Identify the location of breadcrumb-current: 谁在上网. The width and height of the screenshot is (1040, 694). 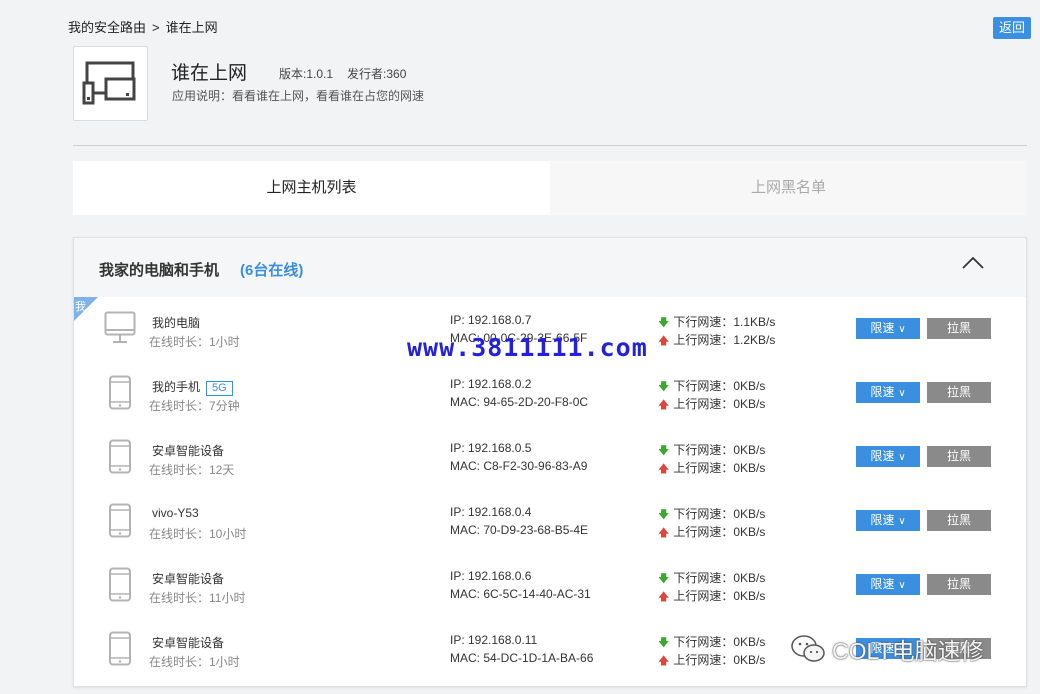
(191, 27).